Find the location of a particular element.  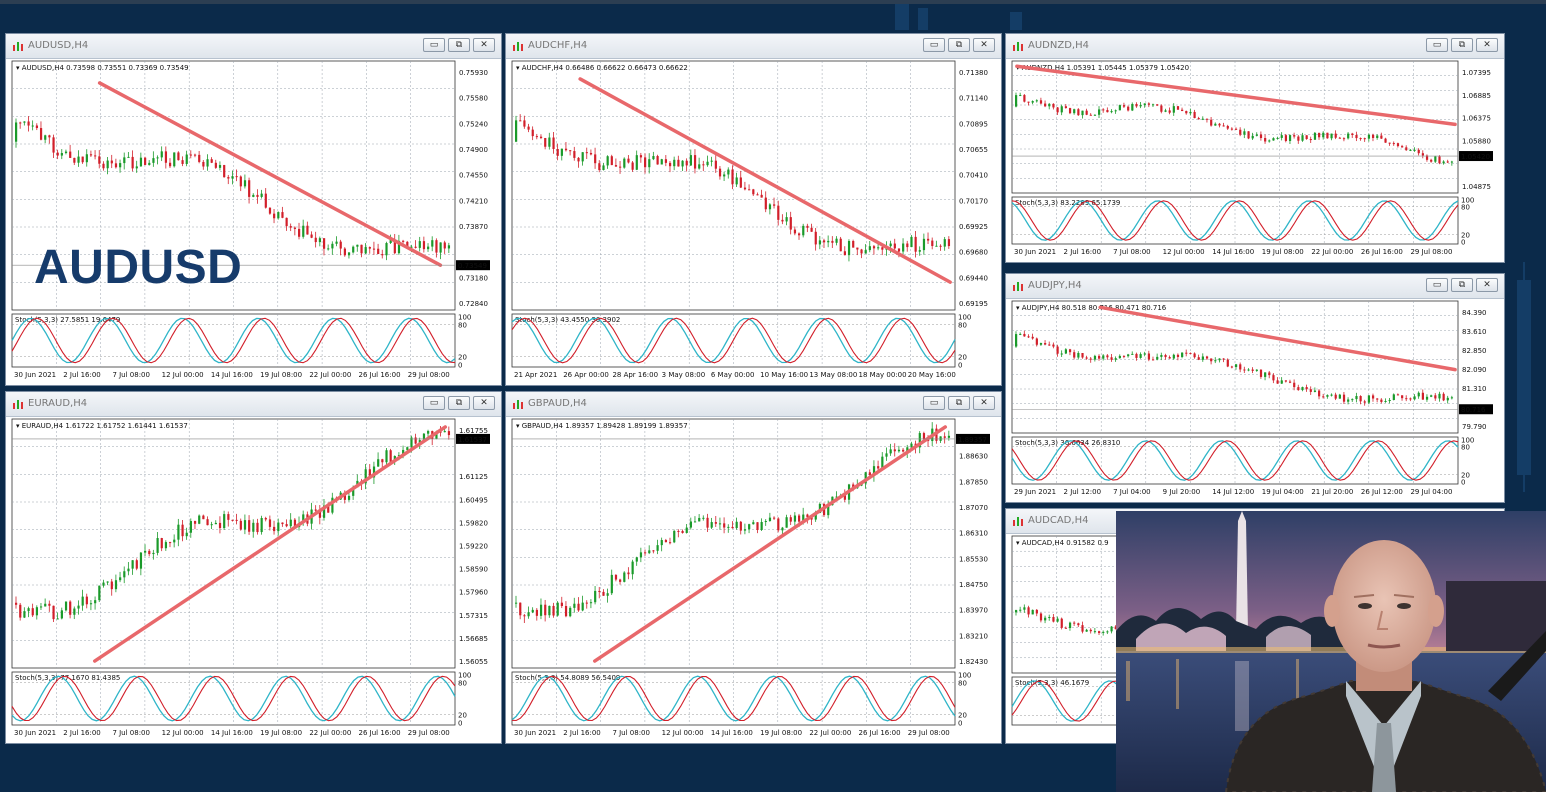

date-axis-label: 6 May 00:00 is located at coordinates (733, 375).